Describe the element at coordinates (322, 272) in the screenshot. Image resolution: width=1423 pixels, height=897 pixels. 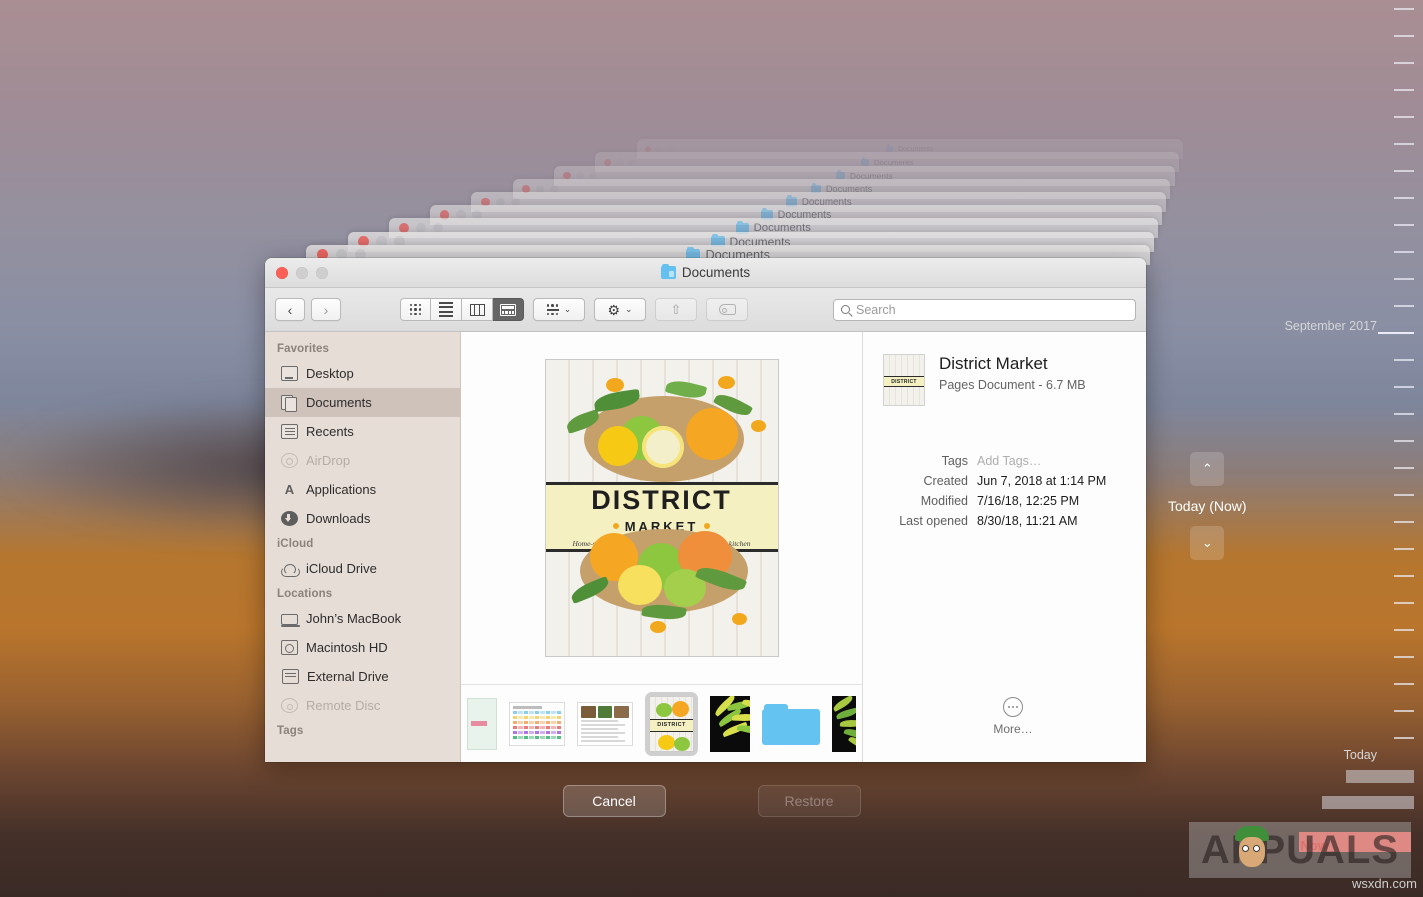
I see `zoom-button` at that location.